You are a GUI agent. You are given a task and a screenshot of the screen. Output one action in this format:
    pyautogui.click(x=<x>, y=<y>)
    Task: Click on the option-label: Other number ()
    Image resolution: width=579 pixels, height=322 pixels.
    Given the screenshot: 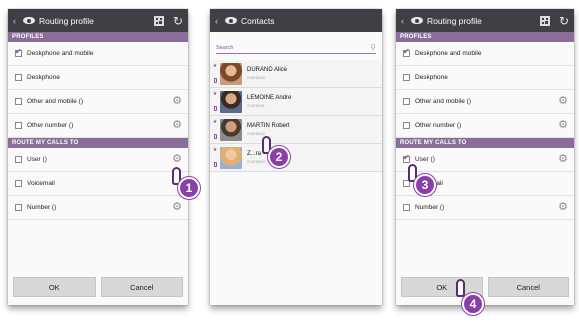 What is the action you would take?
    pyautogui.click(x=50, y=125)
    